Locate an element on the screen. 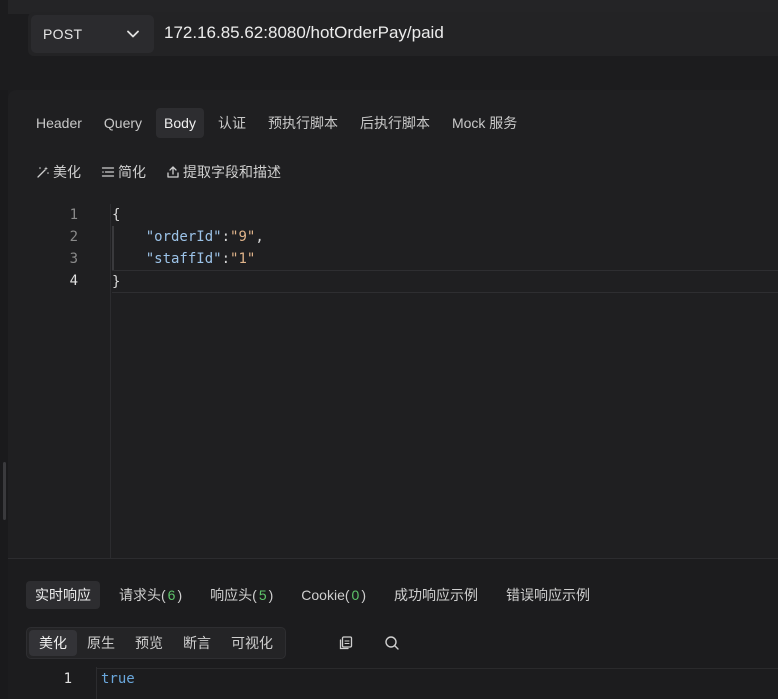  count-badge: 5 is located at coordinates (262, 595).